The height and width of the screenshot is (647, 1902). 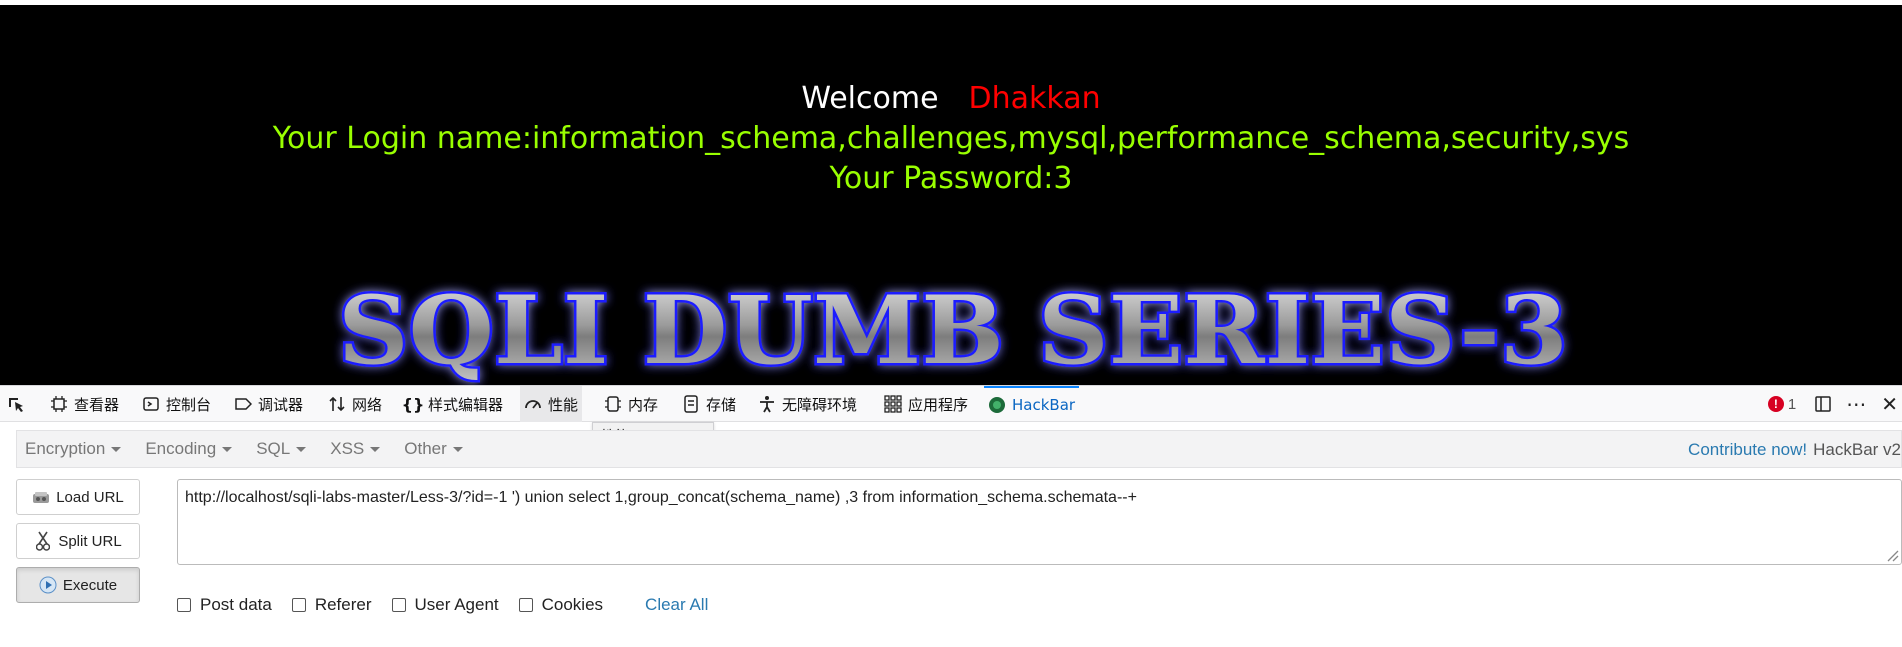 What do you see at coordinates (65, 448) in the screenshot?
I see `menu-encryption-label: Encryption` at bounding box center [65, 448].